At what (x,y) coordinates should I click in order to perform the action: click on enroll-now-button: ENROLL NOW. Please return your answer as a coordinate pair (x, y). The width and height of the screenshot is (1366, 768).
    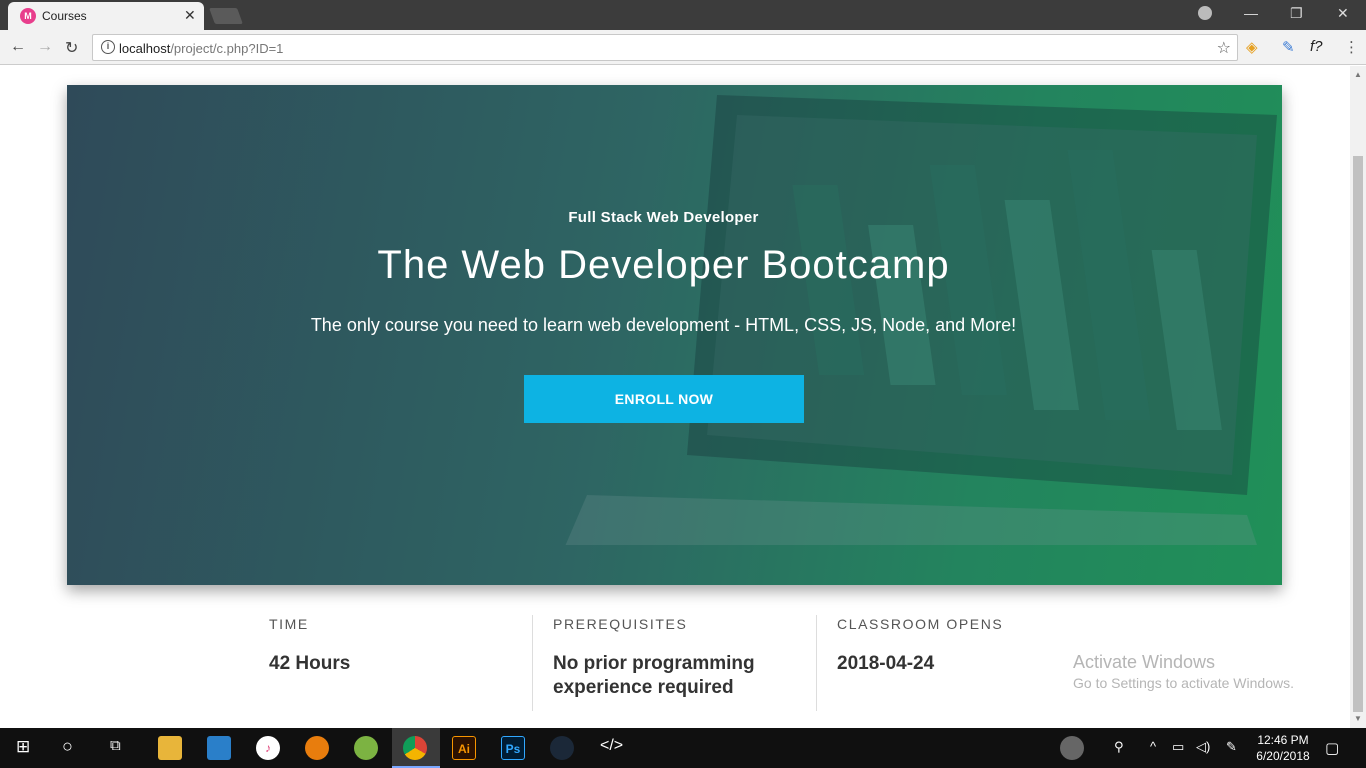
    Looking at the image, I should click on (664, 399).